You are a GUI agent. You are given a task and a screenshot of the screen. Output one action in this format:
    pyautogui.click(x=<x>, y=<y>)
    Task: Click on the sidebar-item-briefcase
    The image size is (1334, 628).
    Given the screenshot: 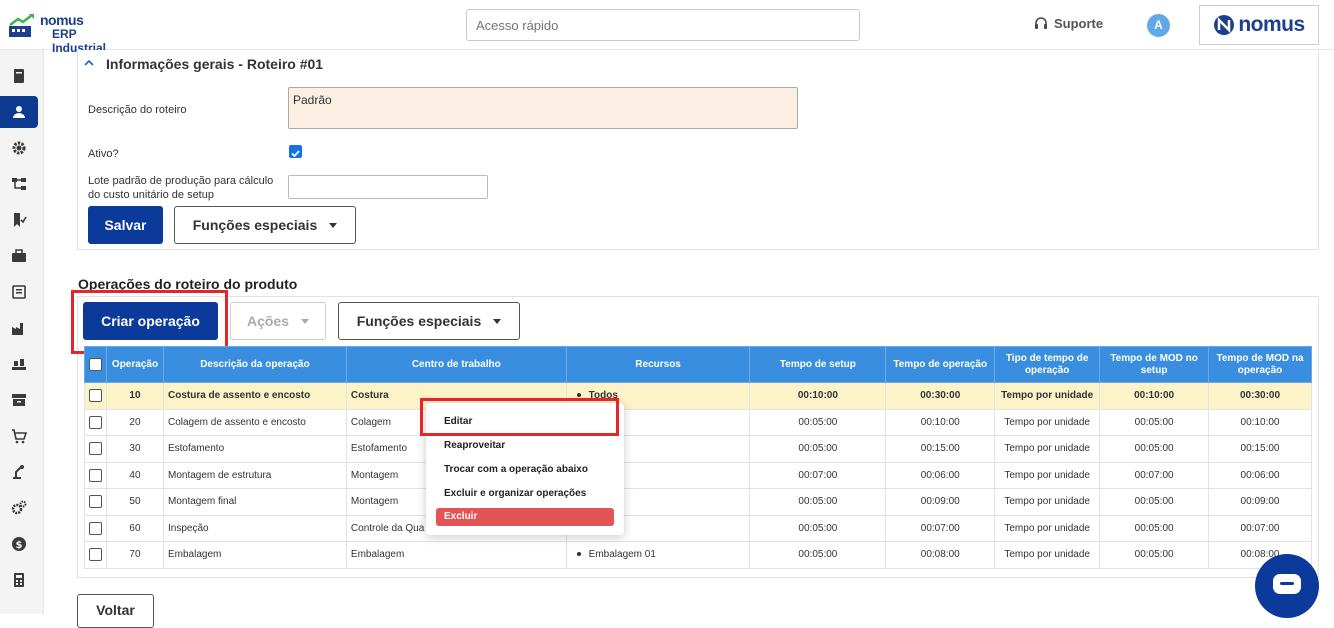 What is the action you would take?
    pyautogui.click(x=19, y=256)
    